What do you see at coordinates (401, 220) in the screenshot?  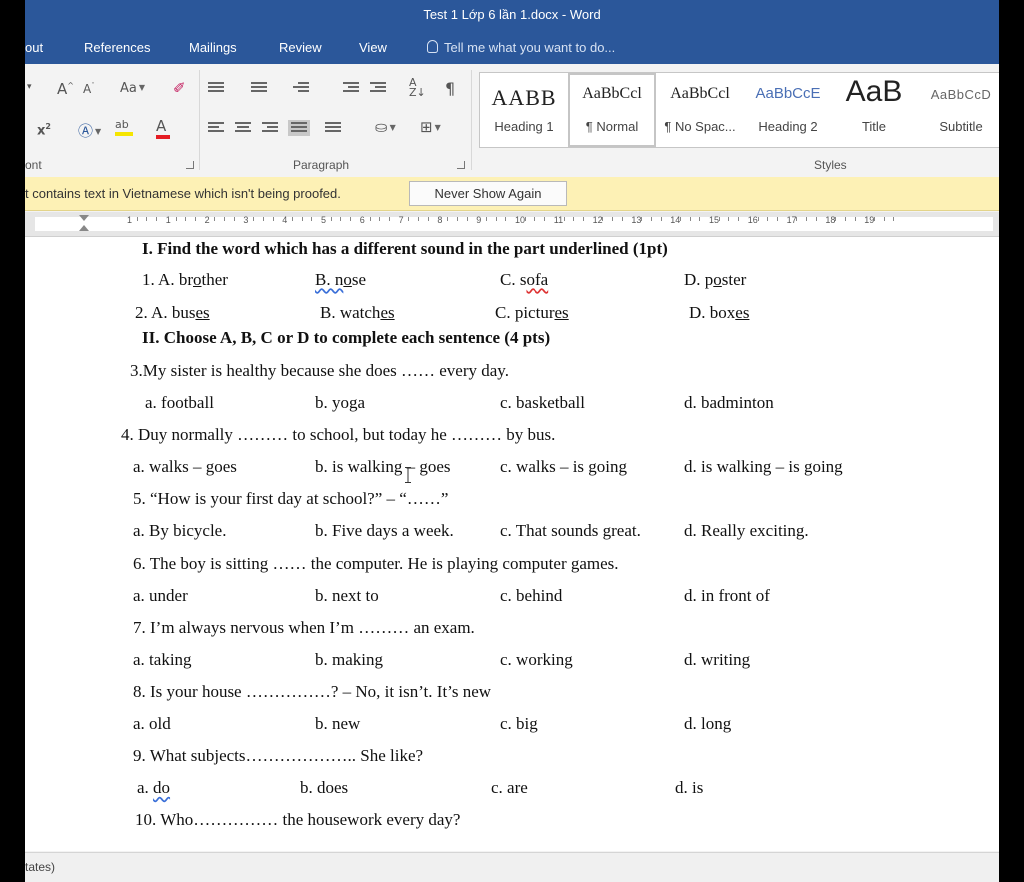 I see `ruler-number: 7` at bounding box center [401, 220].